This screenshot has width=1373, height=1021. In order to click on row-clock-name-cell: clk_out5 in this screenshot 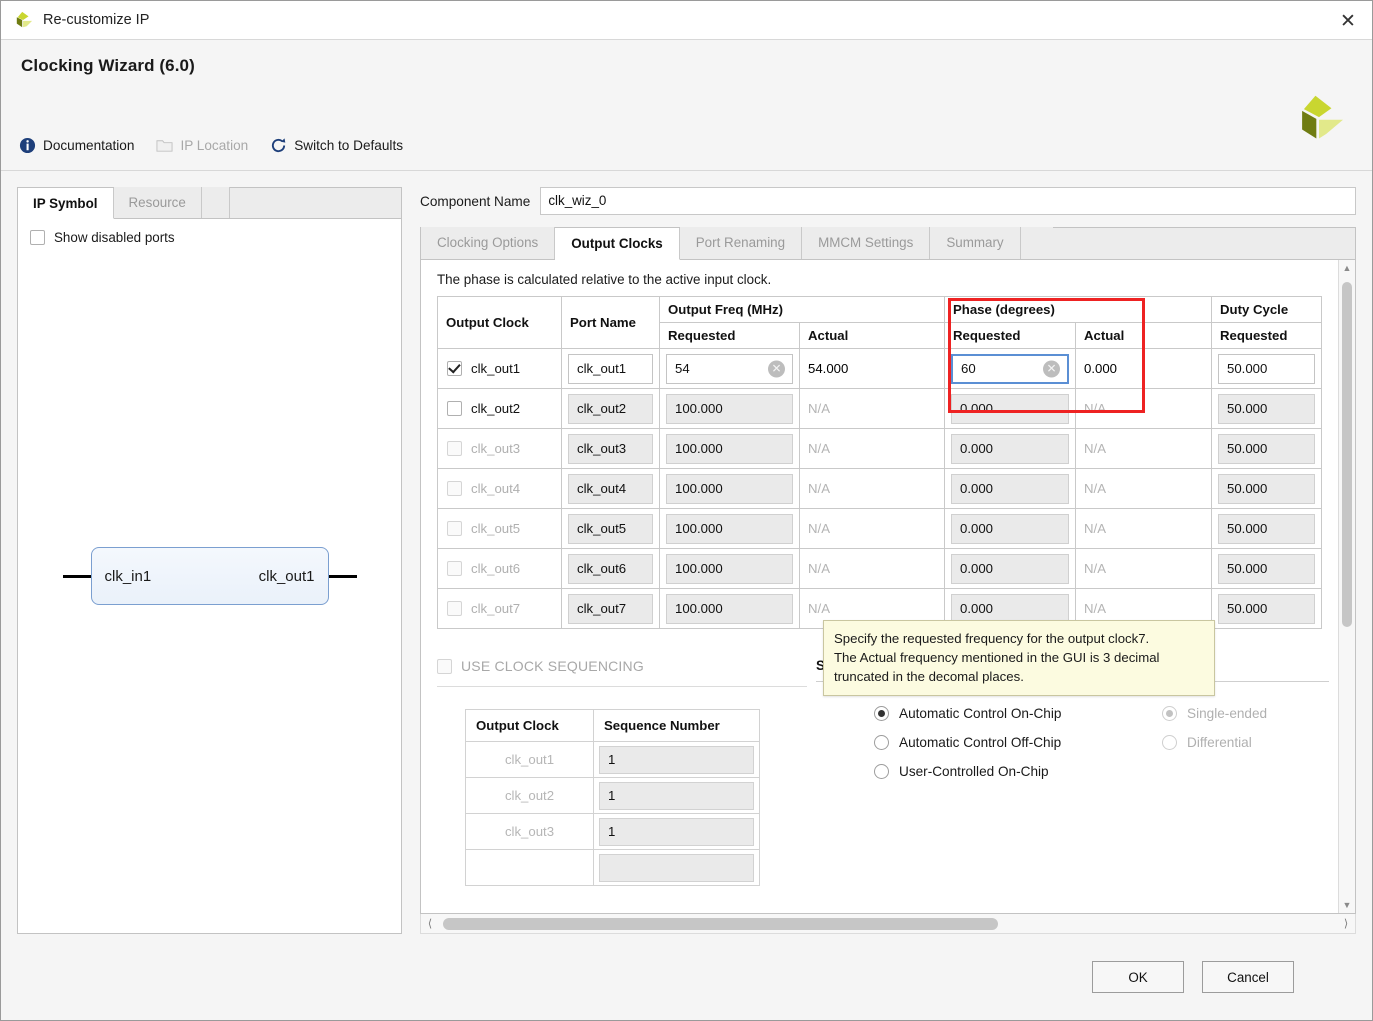, I will do `click(499, 528)`.